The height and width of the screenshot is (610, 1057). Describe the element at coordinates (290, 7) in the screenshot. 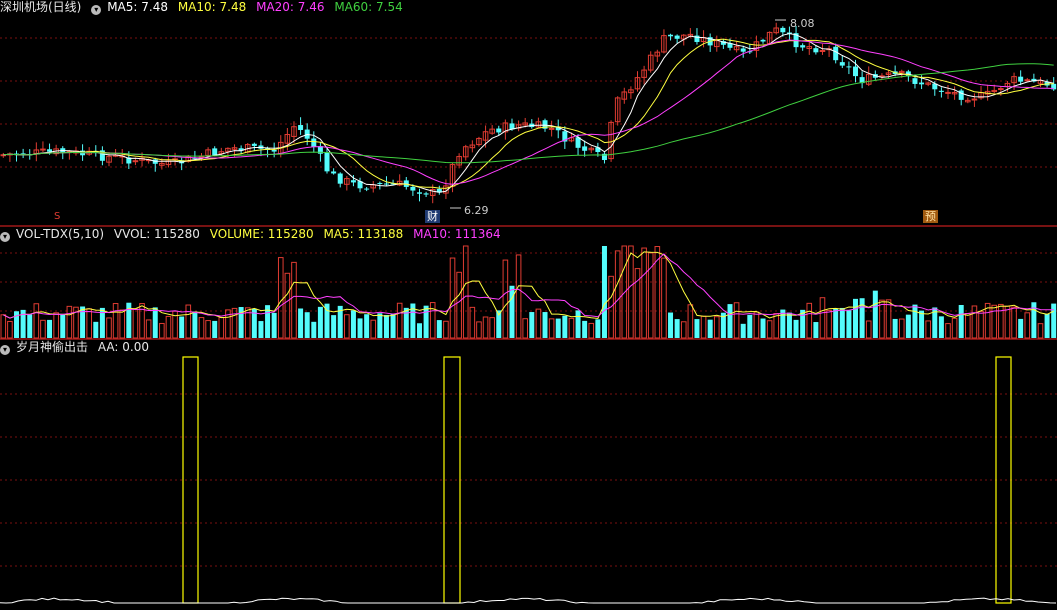

I see `ma20-label: MA20: 7.46` at that location.